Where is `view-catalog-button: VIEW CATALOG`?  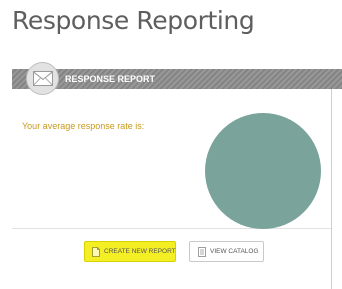
view-catalog-button: VIEW CATALOG is located at coordinates (226, 251).